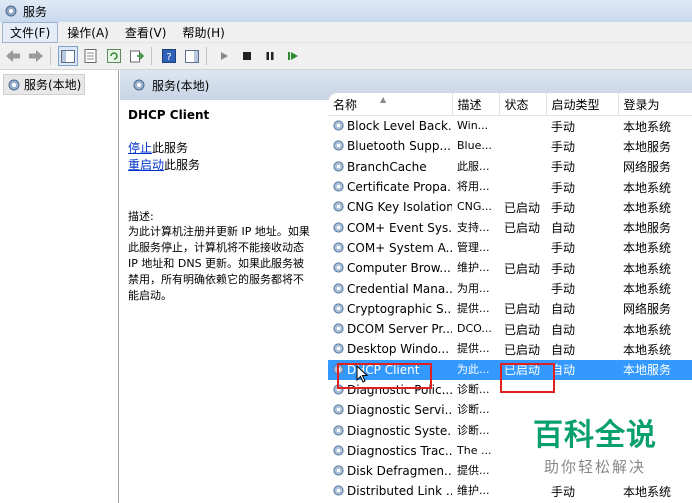  I want to click on table-row: Desktop Windo... 提供... 已启动 自动 本地系统, so click(510, 349).